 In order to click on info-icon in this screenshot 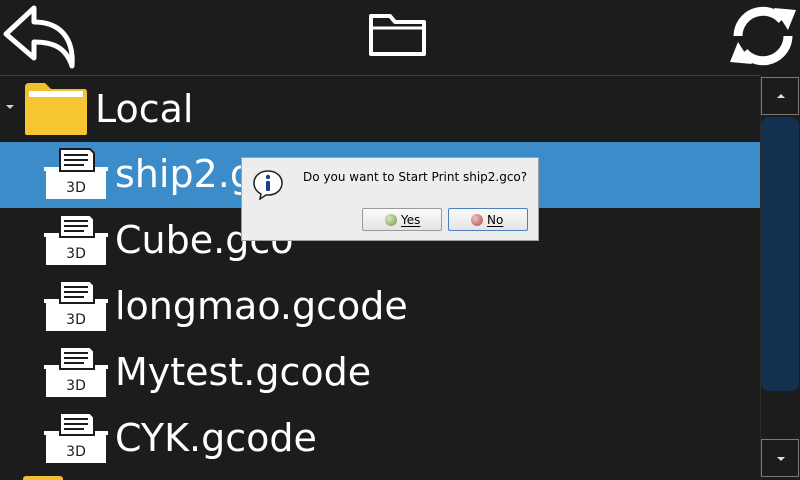, I will do `click(268, 185)`.